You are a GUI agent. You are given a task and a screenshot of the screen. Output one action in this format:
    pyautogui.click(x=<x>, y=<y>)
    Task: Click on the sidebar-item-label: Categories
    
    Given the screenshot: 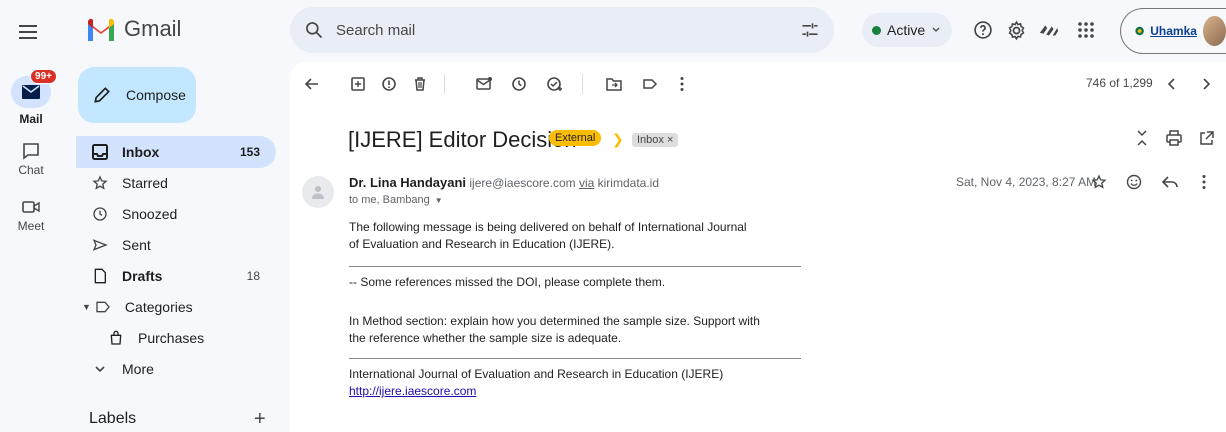 What is the action you would take?
    pyautogui.click(x=158, y=307)
    